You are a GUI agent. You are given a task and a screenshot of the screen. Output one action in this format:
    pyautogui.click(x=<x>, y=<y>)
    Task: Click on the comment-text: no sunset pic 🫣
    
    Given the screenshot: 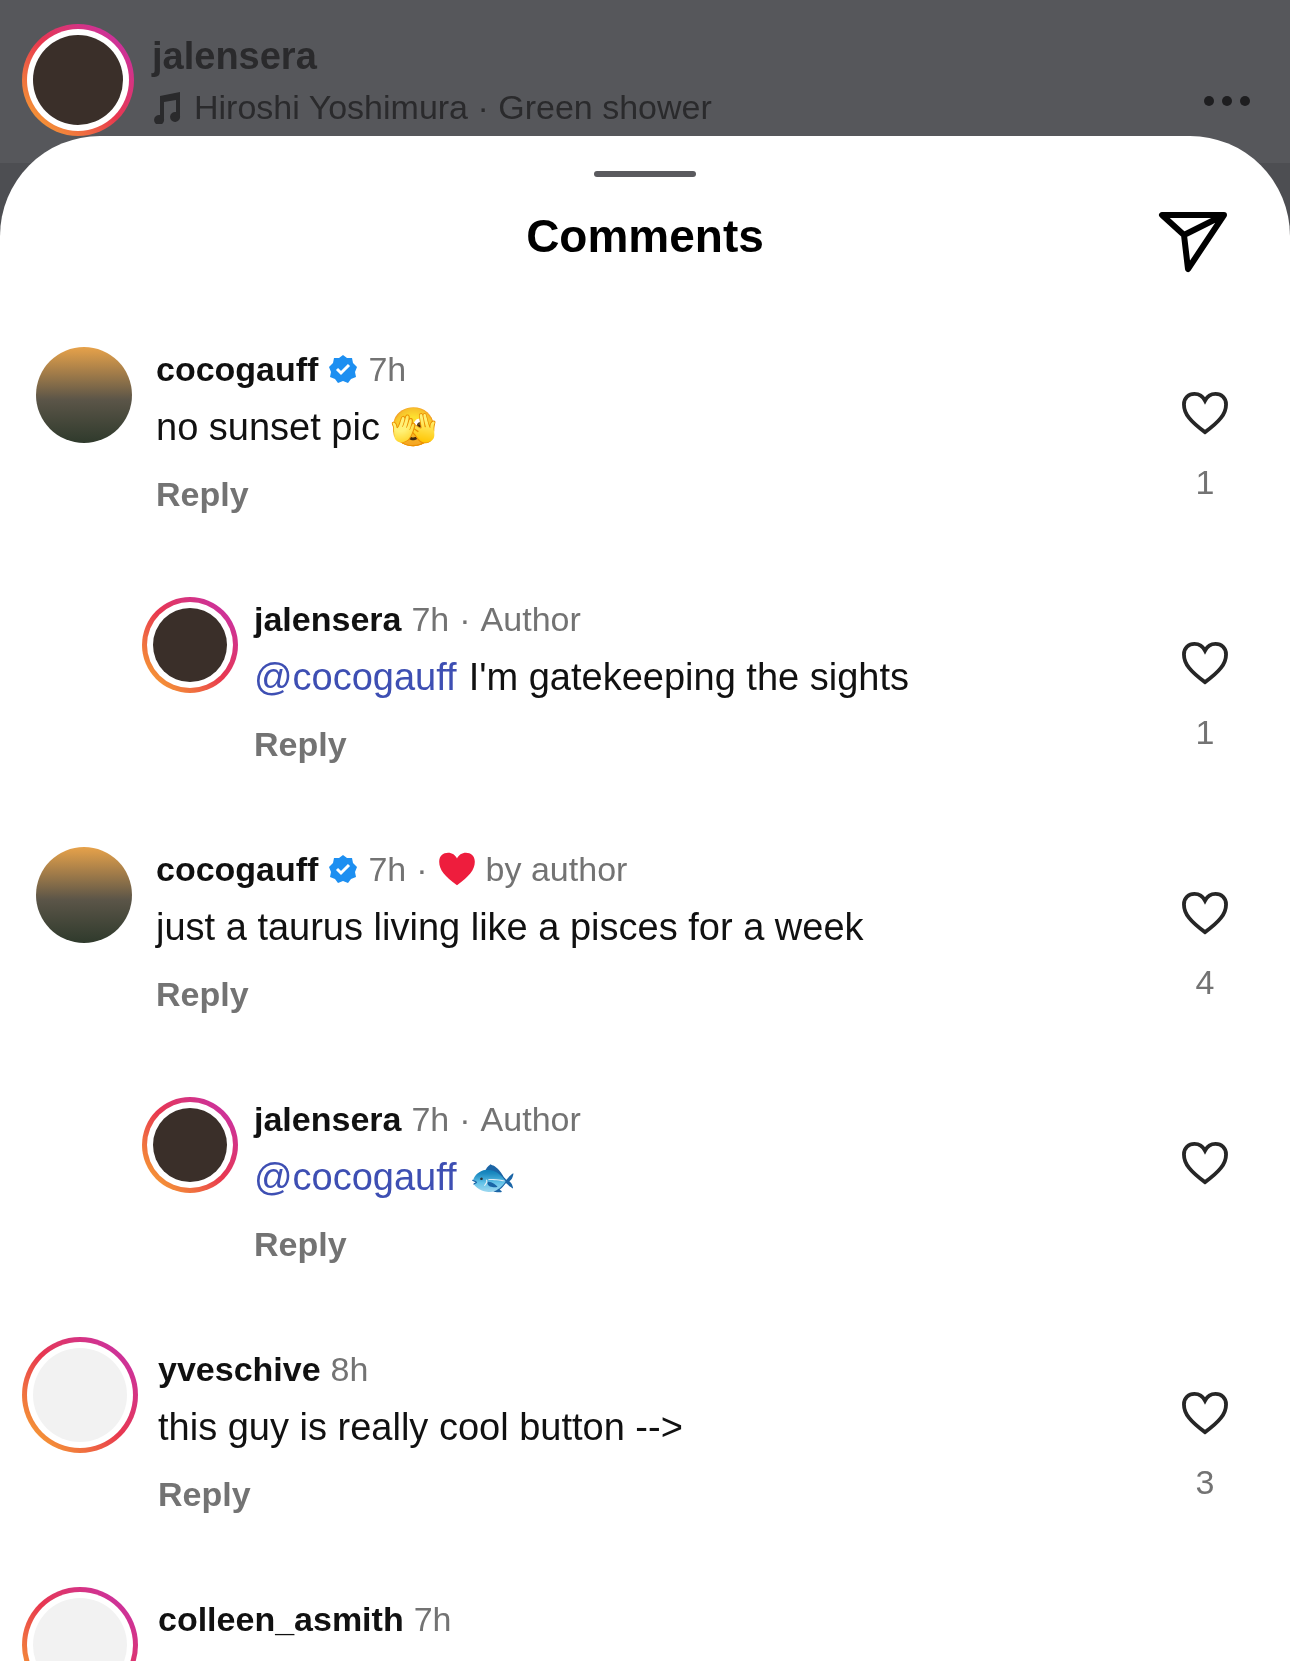 What is the action you would take?
    pyautogui.click(x=297, y=427)
    